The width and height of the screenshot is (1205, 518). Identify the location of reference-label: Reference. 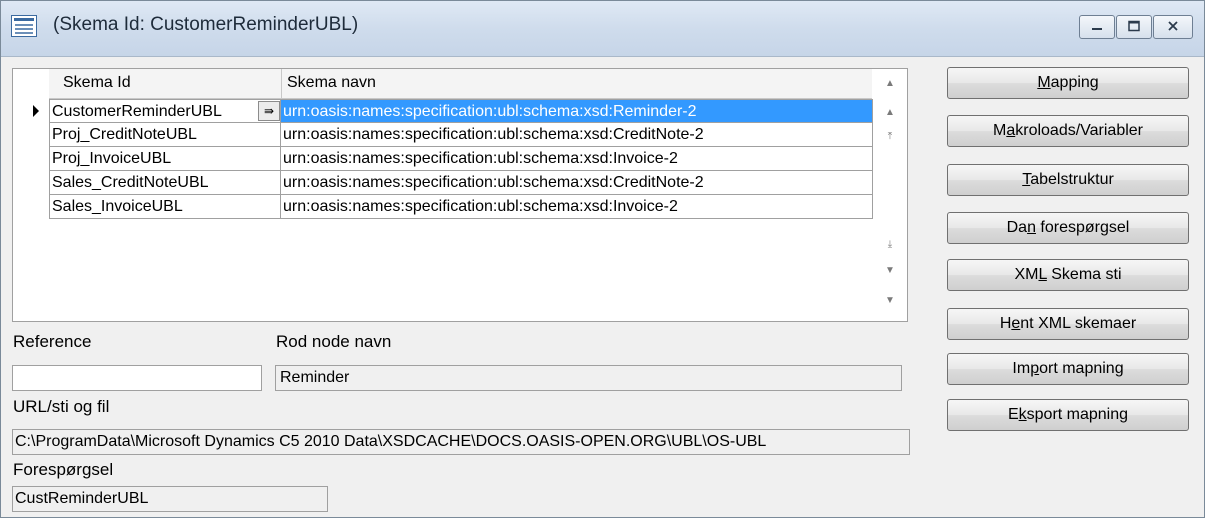
(52, 341).